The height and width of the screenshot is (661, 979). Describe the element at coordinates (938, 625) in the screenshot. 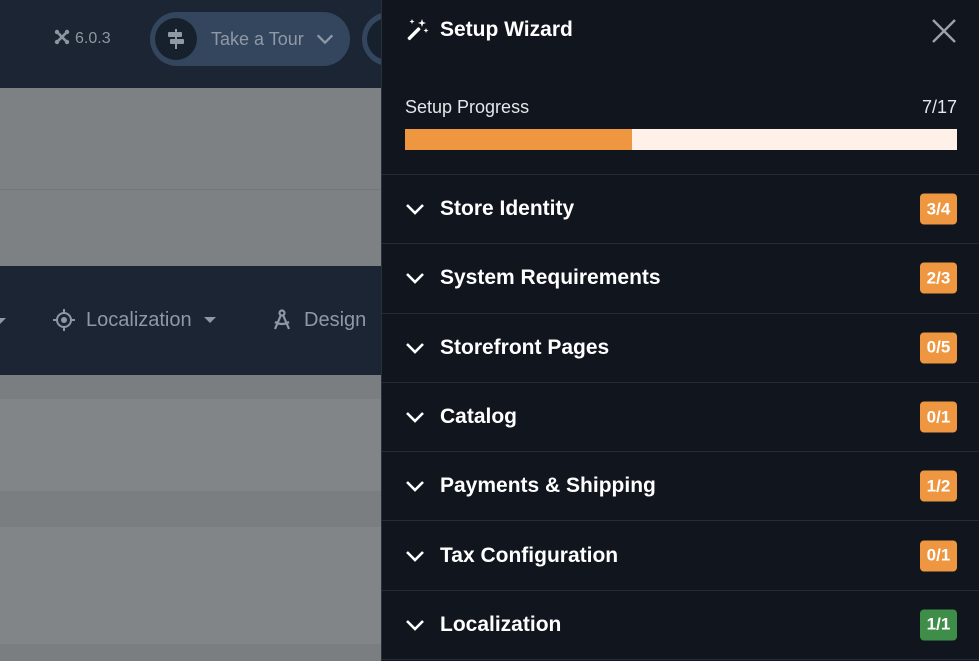

I see `section-progress-badge: 1/1` at that location.